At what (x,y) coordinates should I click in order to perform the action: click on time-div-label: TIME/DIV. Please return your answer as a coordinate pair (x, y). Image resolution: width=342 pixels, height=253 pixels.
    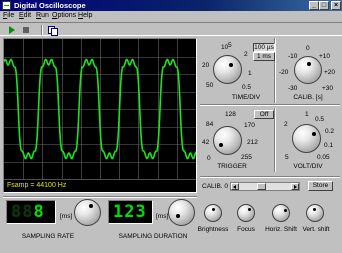
    Looking at the image, I should click on (246, 97).